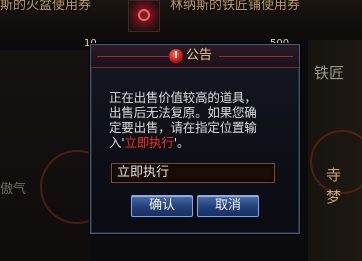 The height and width of the screenshot is (261, 362). I want to click on required-phrase: 立即执行, so click(149, 142).